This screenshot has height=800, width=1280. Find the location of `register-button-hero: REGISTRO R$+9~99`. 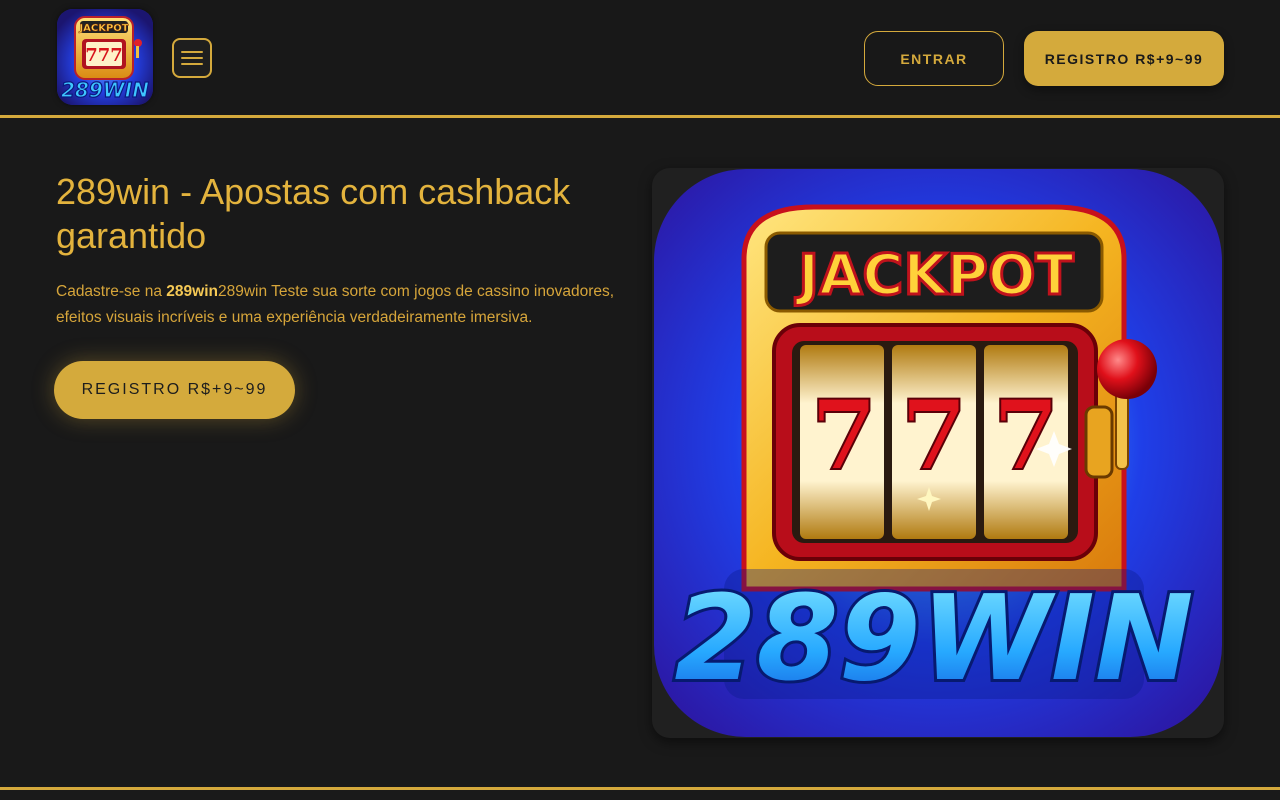

register-button-hero: REGISTRO R$+9~99 is located at coordinates (174, 390).